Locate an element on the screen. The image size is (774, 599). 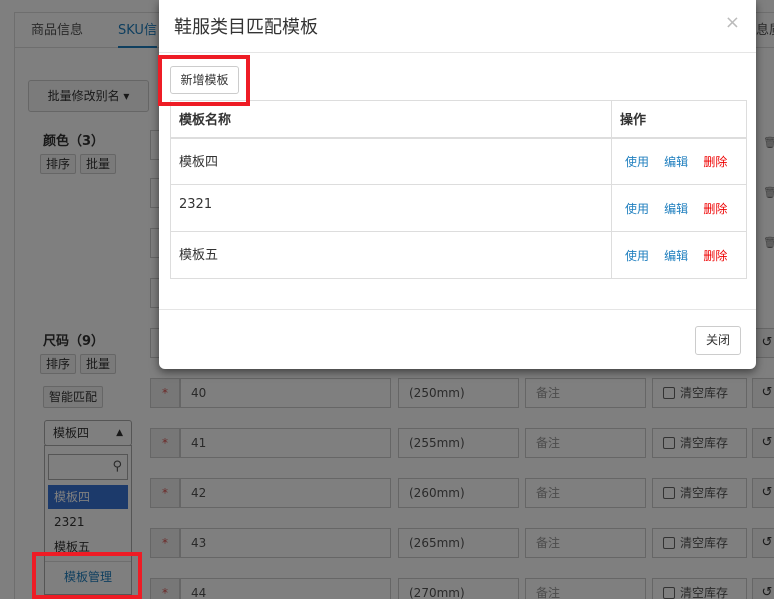
highlight-box-template-manage is located at coordinates (87, 575).